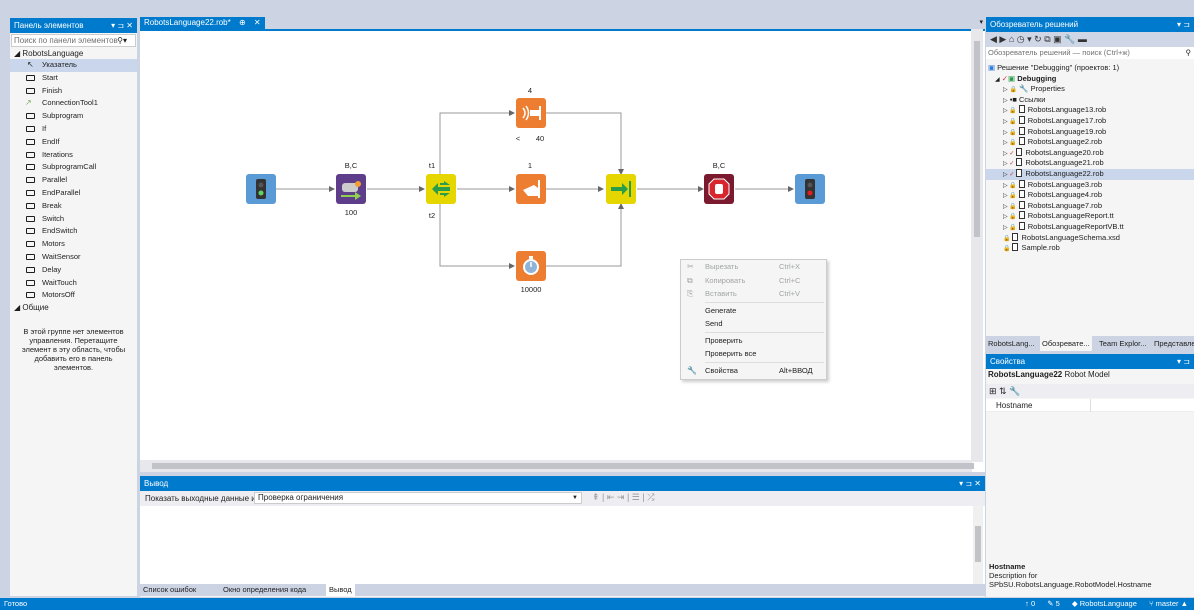 This screenshot has height=610, width=1194. I want to click on context-menu-item: Send, so click(753, 324).